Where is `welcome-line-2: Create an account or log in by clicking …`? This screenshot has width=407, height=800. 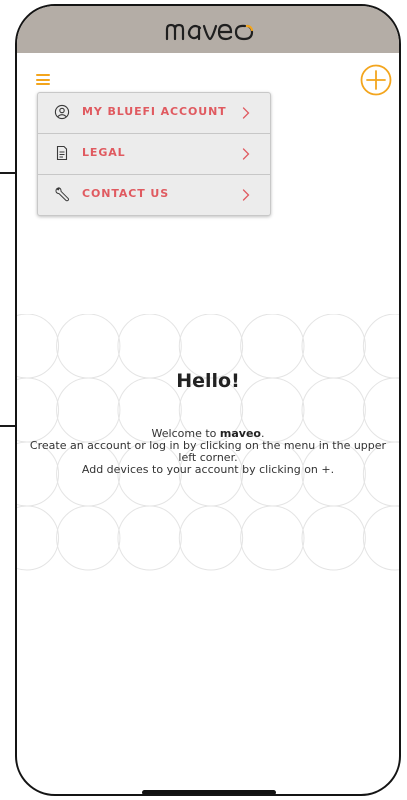 welcome-line-2: Create an account or log in by clicking … is located at coordinates (208, 451).